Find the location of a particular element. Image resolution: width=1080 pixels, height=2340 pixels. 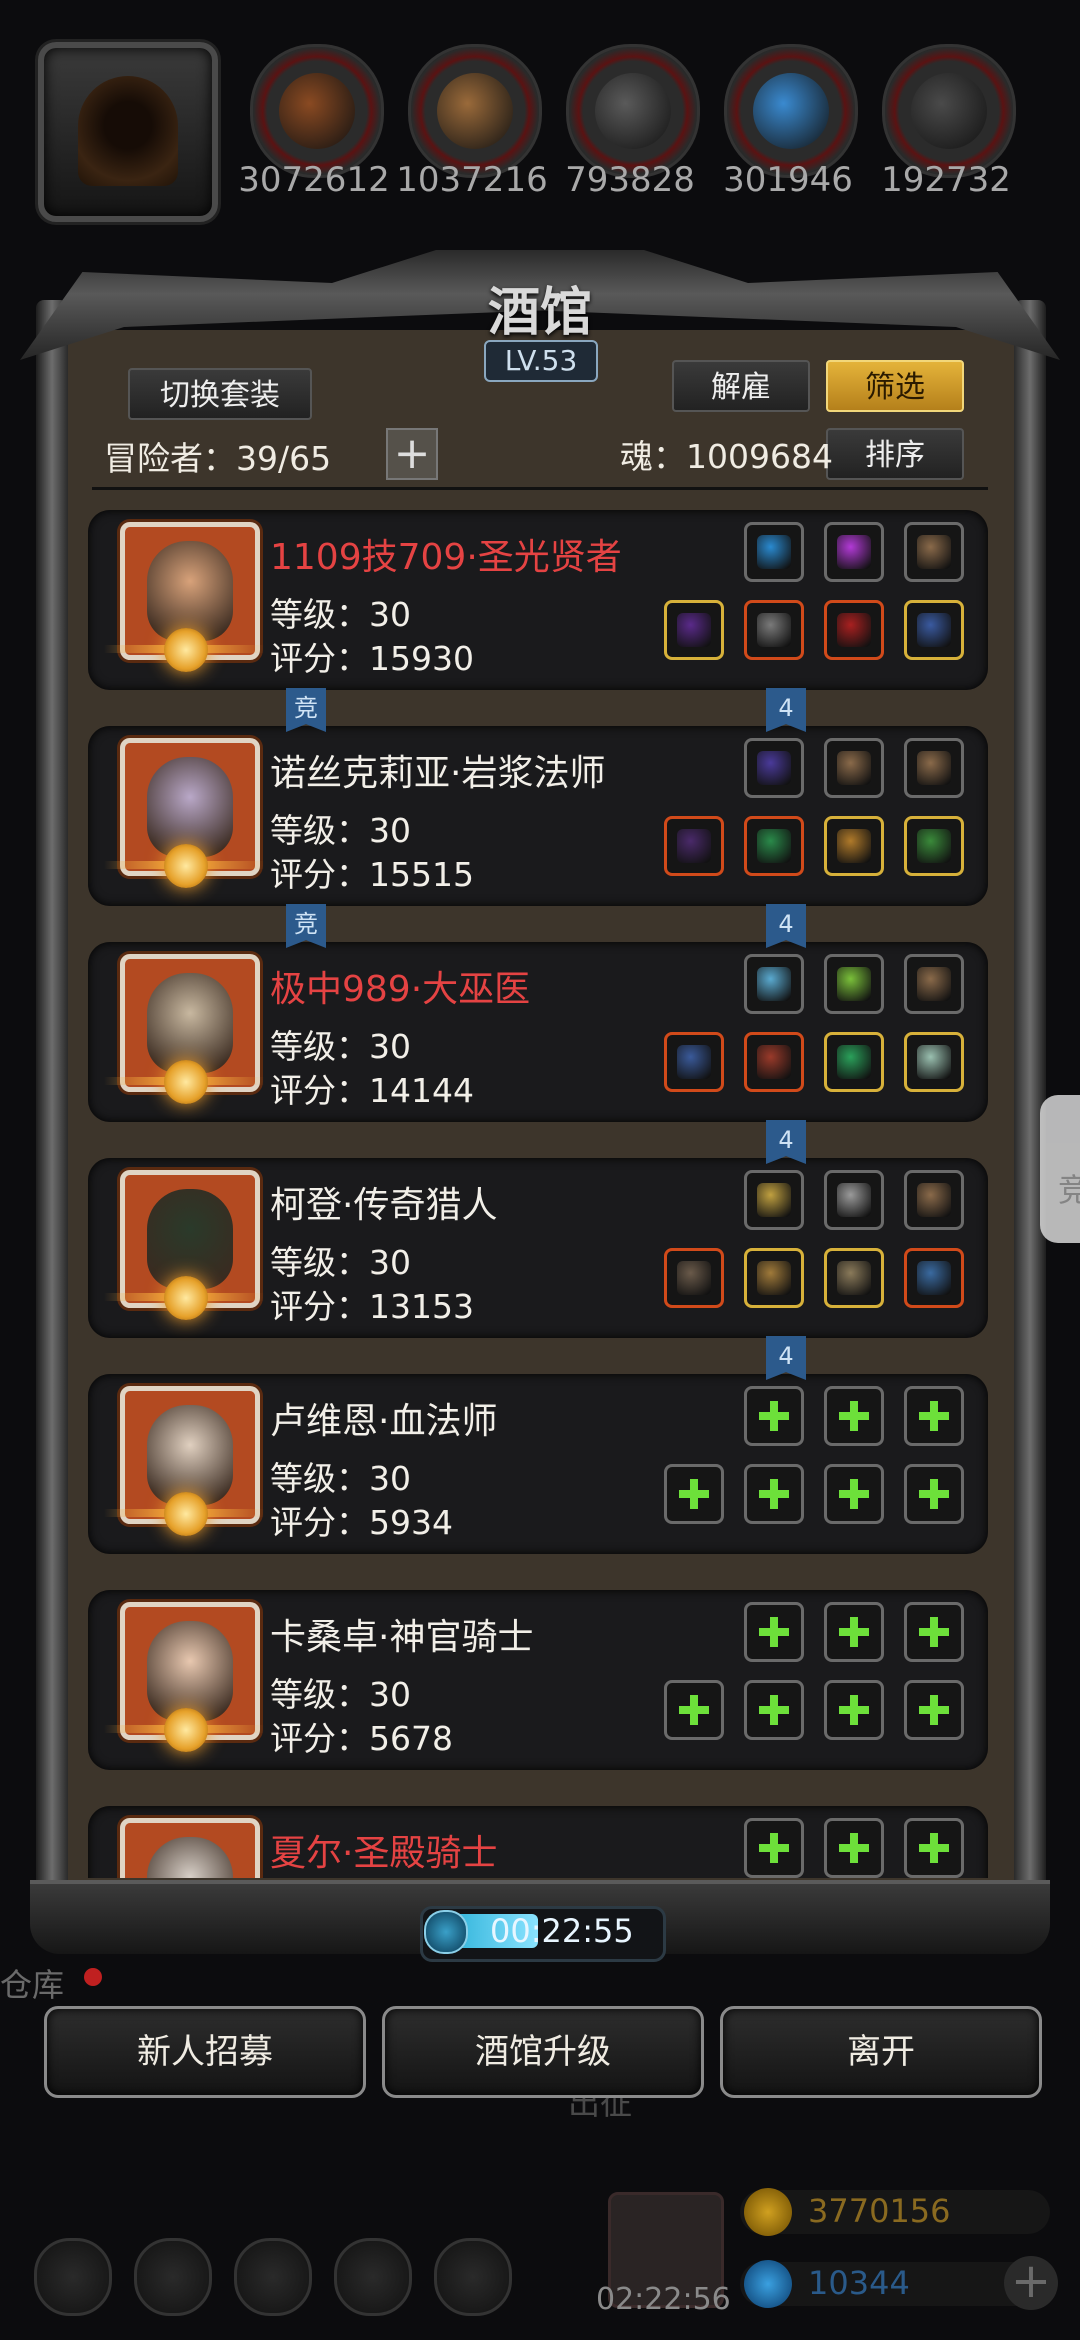

player-avatar is located at coordinates (128, 132).